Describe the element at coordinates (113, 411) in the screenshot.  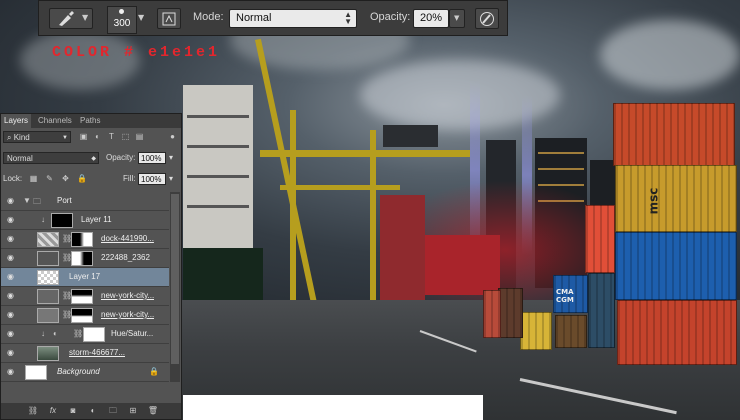
I see `new-group-icon: 🗀` at that location.